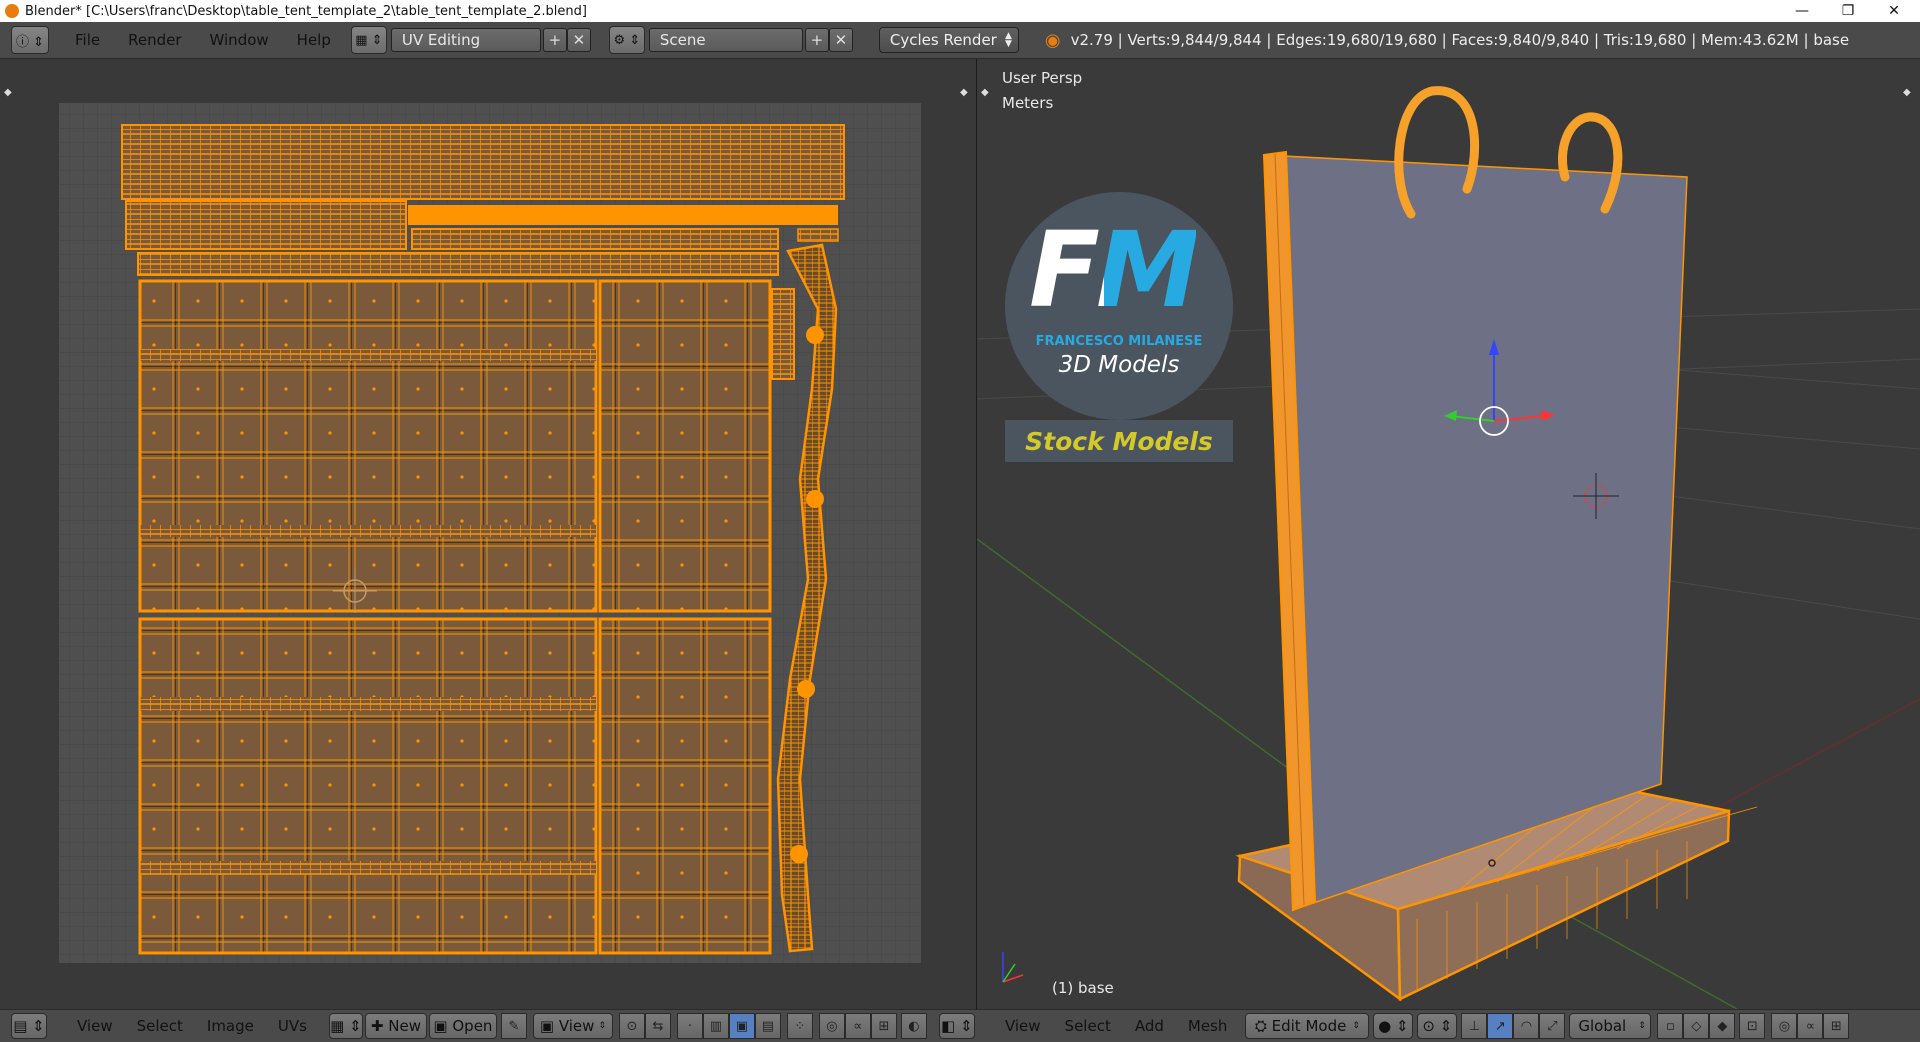 This screenshot has width=1920, height=1042. Describe the element at coordinates (799, 1026) in the screenshot. I see `sticky-selection-icon: ⁘` at that location.